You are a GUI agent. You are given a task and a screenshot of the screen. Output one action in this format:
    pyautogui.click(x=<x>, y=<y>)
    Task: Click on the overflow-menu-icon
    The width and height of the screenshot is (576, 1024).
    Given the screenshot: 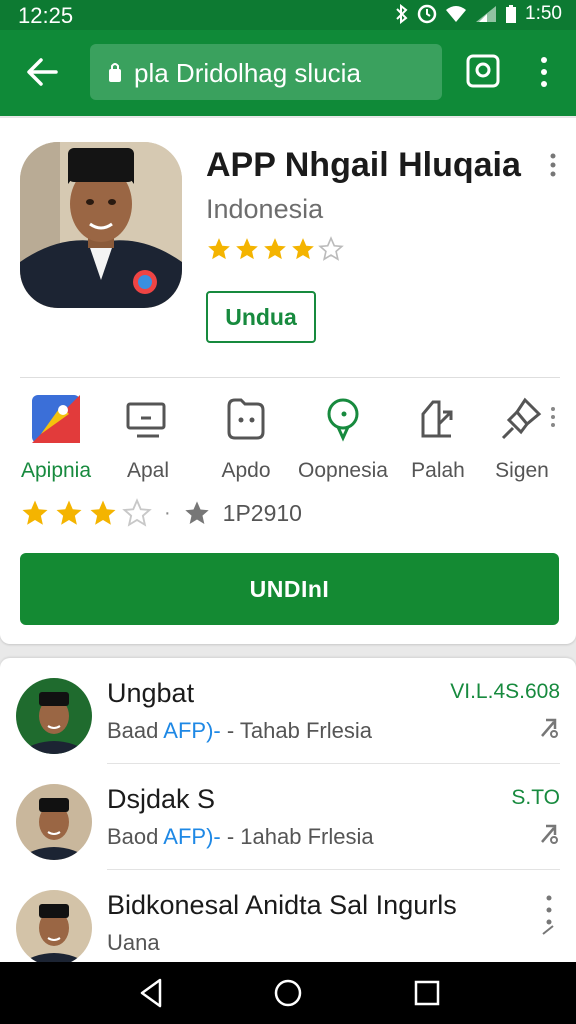 What is the action you would take?
    pyautogui.click(x=544, y=72)
    